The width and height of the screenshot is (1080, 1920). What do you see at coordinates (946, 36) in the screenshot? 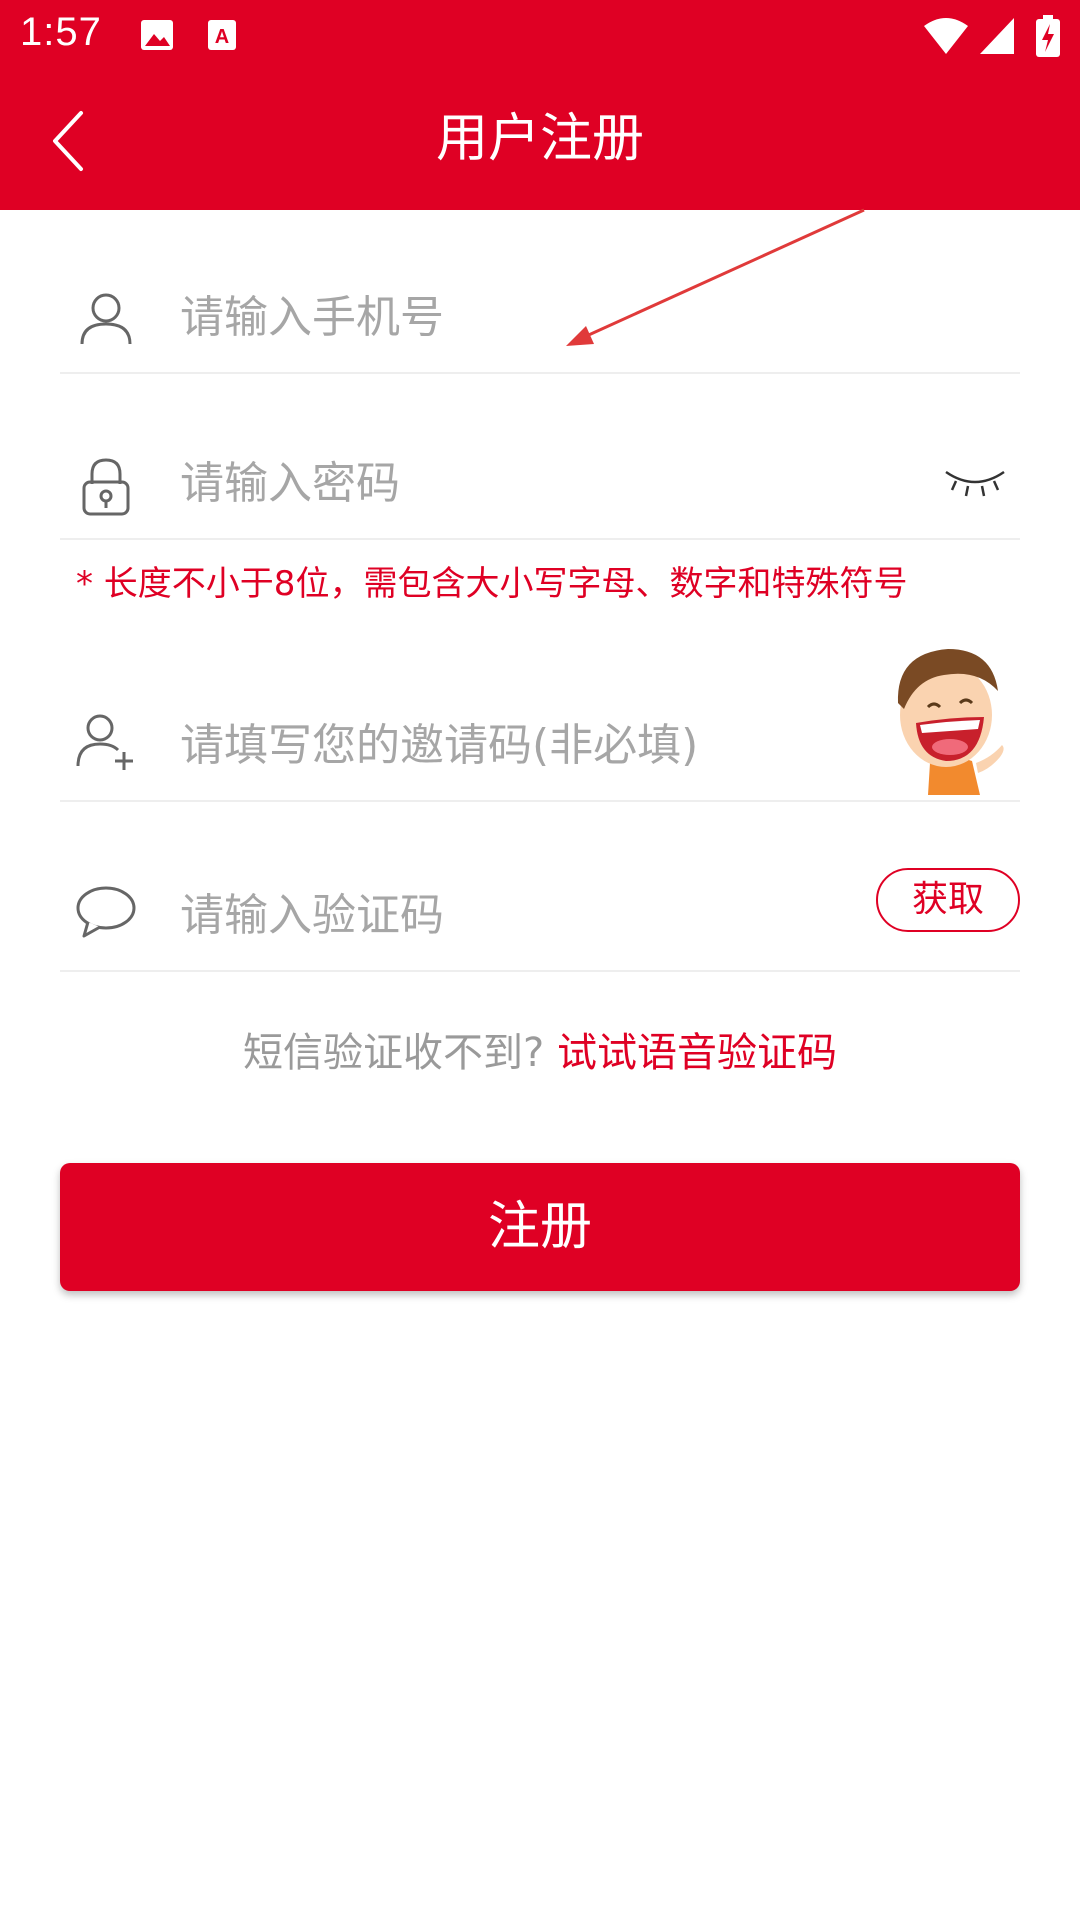
I see `wifi-icon` at bounding box center [946, 36].